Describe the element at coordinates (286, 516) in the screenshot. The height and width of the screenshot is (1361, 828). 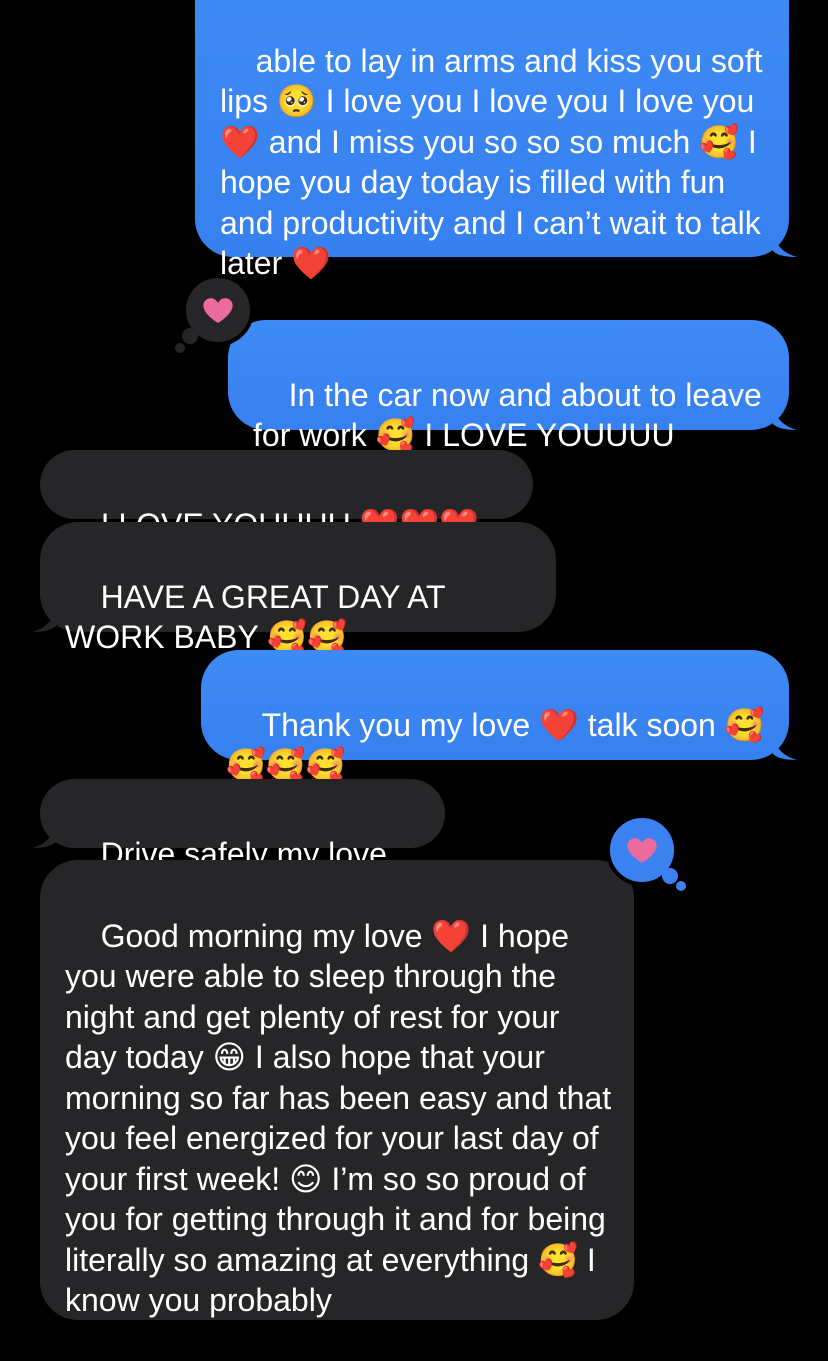
I see `message-bubble-received: I LOVE YOUUUU ❤️❤️❤️❤️` at that location.